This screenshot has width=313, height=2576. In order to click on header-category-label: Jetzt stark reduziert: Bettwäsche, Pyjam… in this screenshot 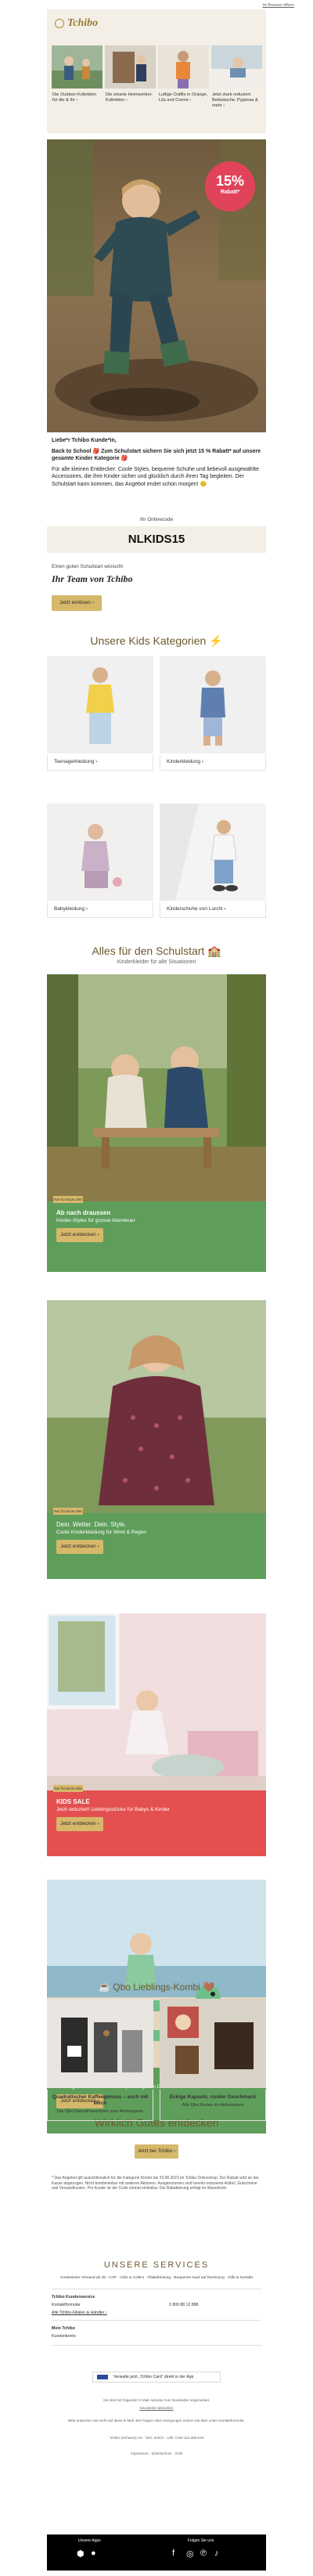, I will do `click(235, 100)`.